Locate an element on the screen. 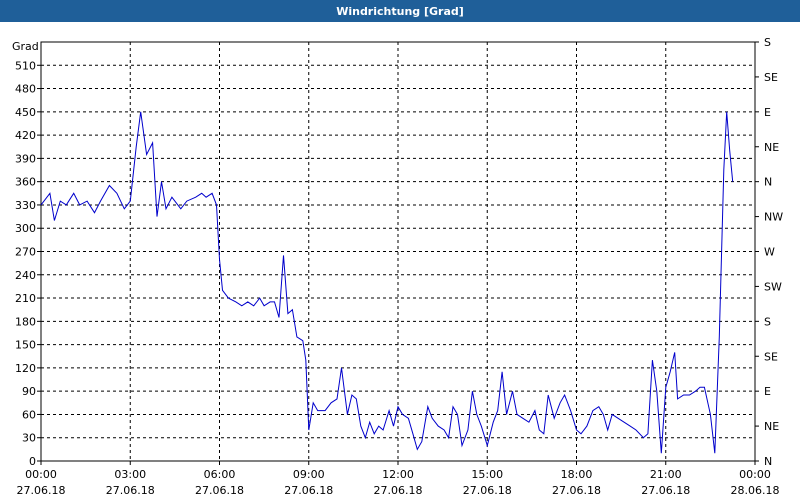 The height and width of the screenshot is (500, 800). right-axis-ticks: N NE E SE S SW W NW N NE E SE S is located at coordinates (769, 252).